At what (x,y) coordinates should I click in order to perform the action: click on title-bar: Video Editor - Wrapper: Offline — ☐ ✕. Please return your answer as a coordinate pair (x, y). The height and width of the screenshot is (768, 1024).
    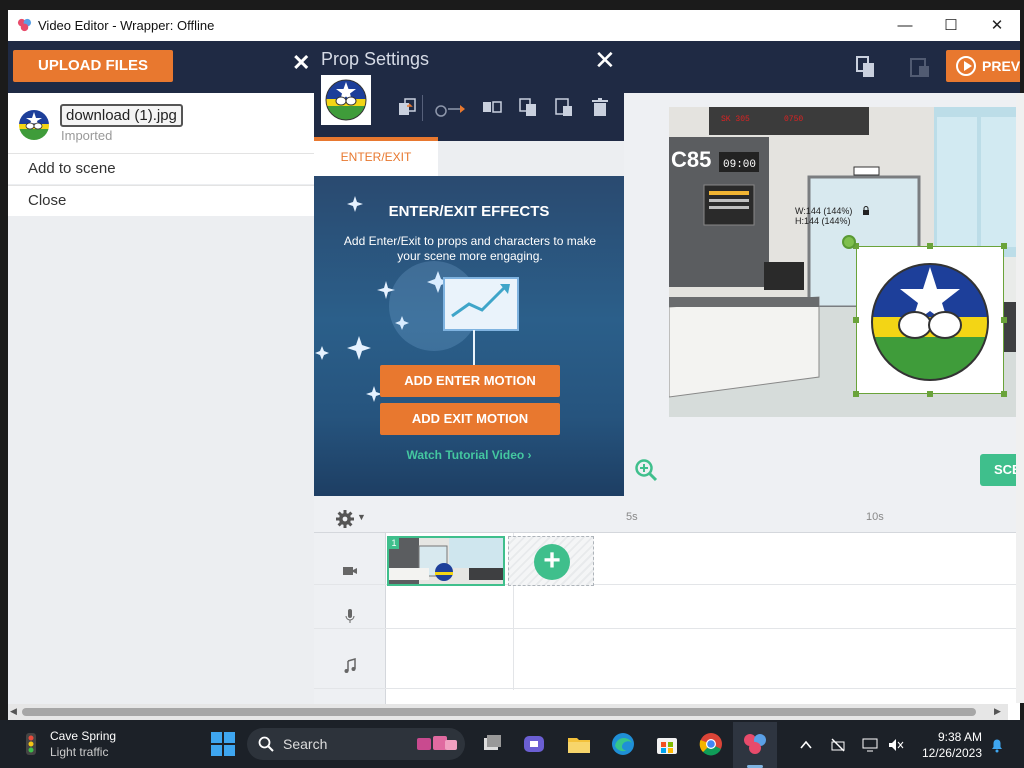
    Looking at the image, I should click on (514, 25).